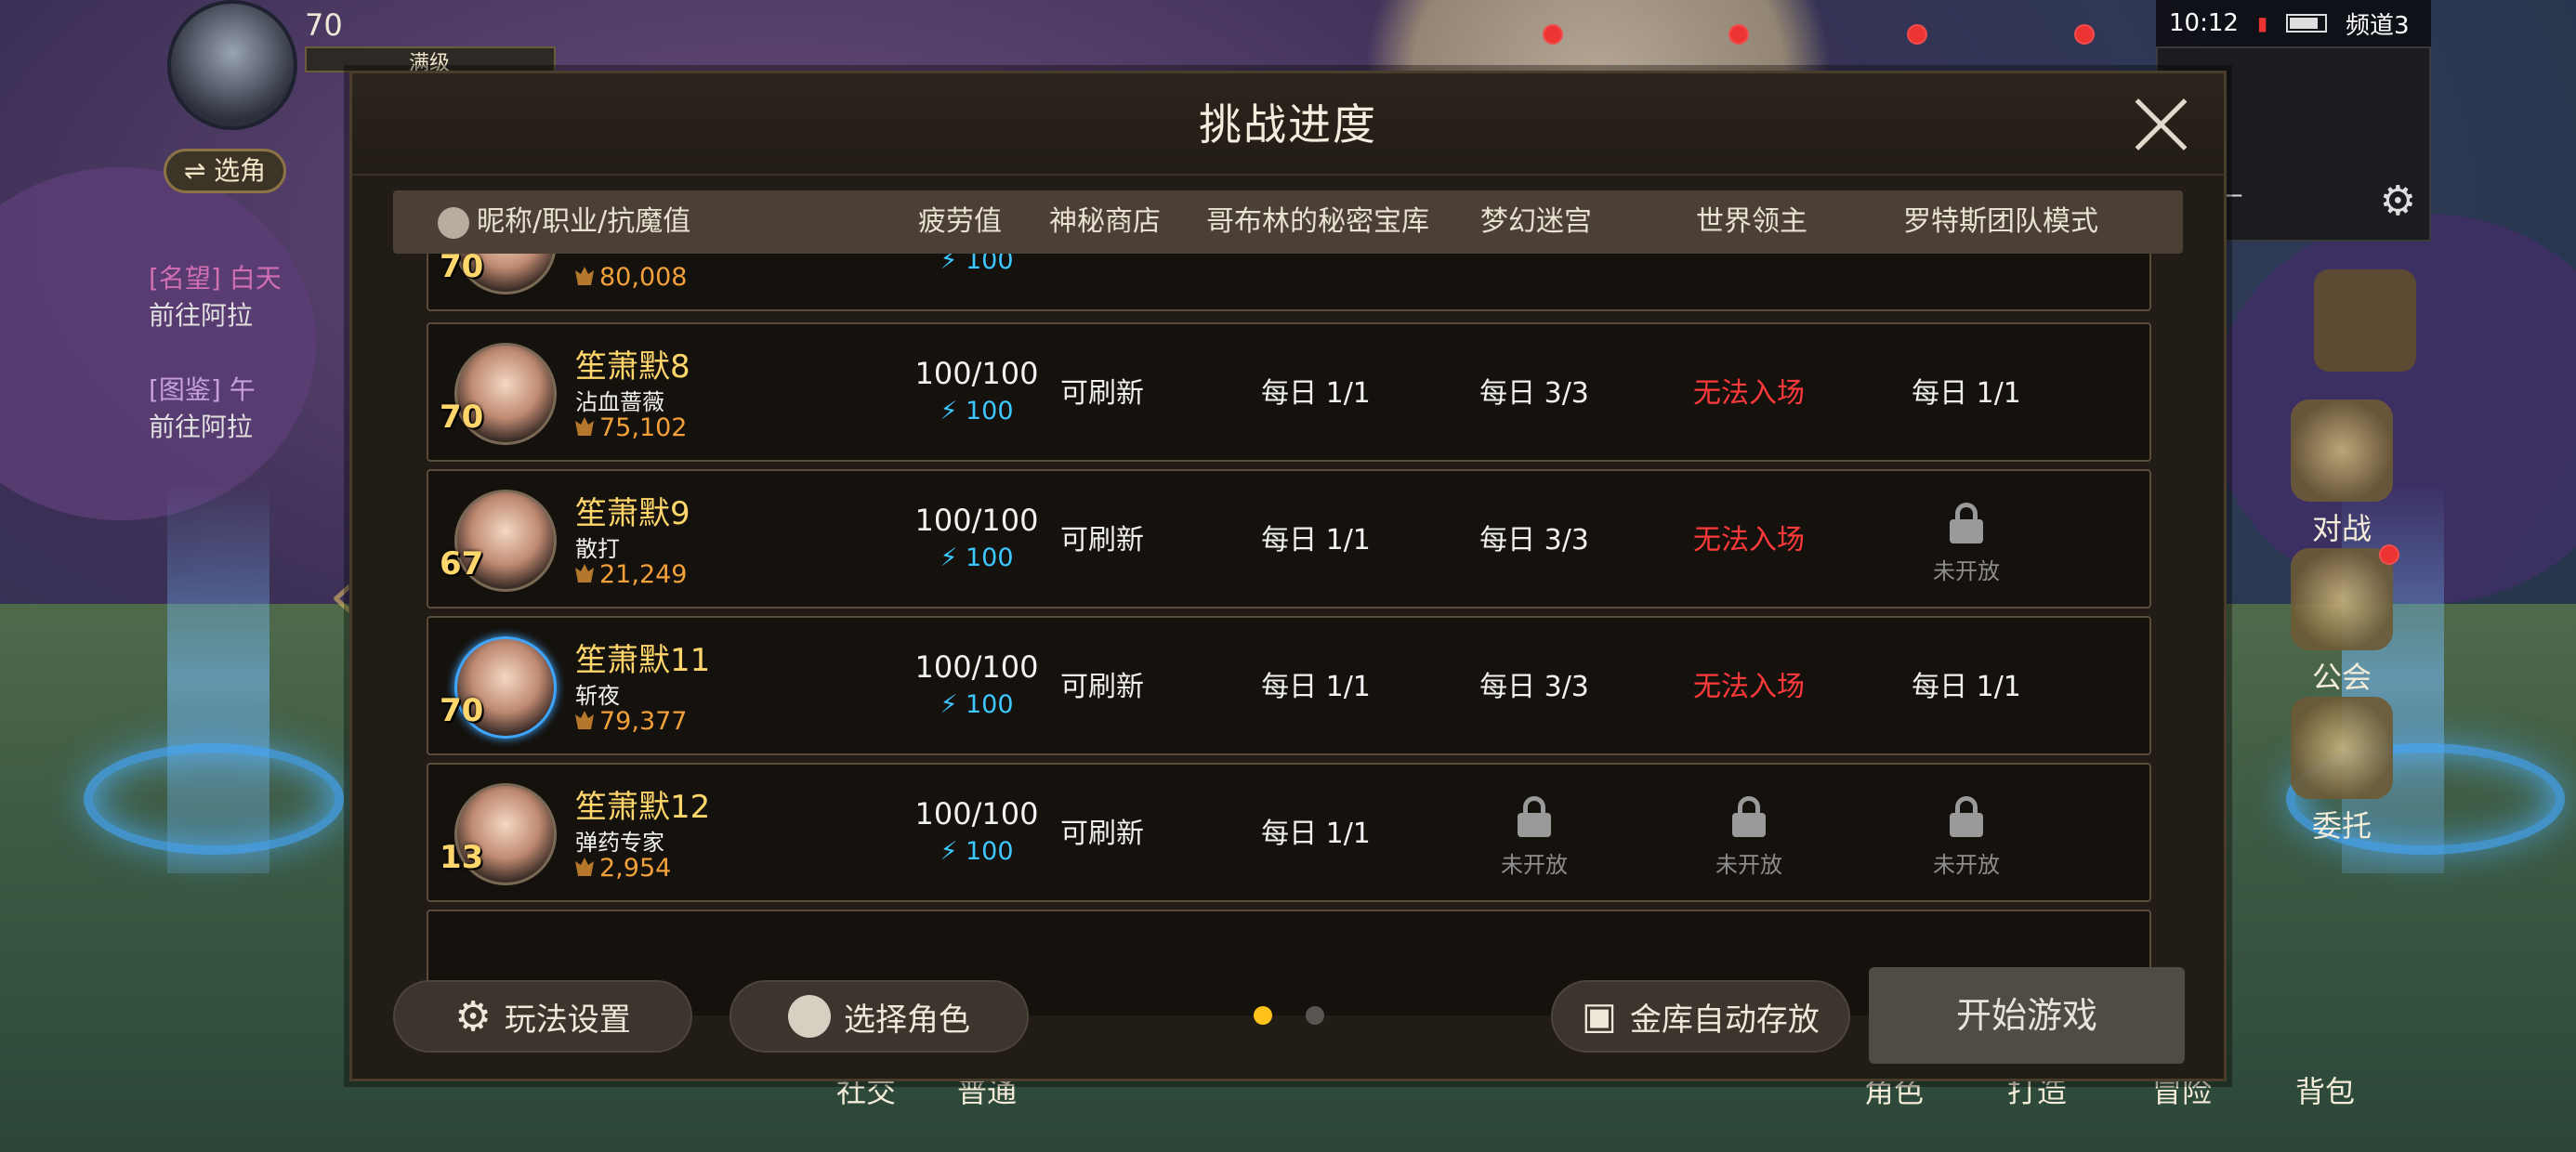 This screenshot has height=1152, width=2576. What do you see at coordinates (1315, 1015) in the screenshot?
I see `page-indicator` at bounding box center [1315, 1015].